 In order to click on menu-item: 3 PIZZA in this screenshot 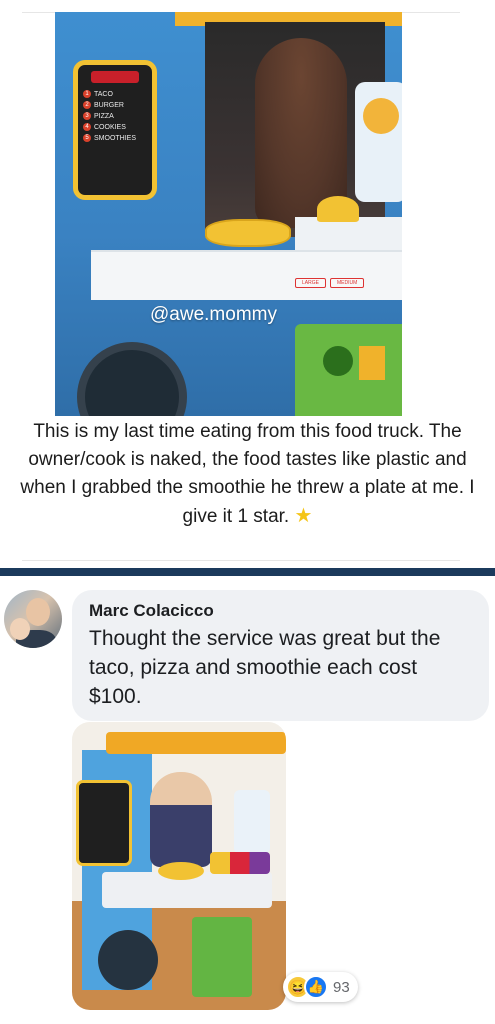, I will do `click(115, 116)`.